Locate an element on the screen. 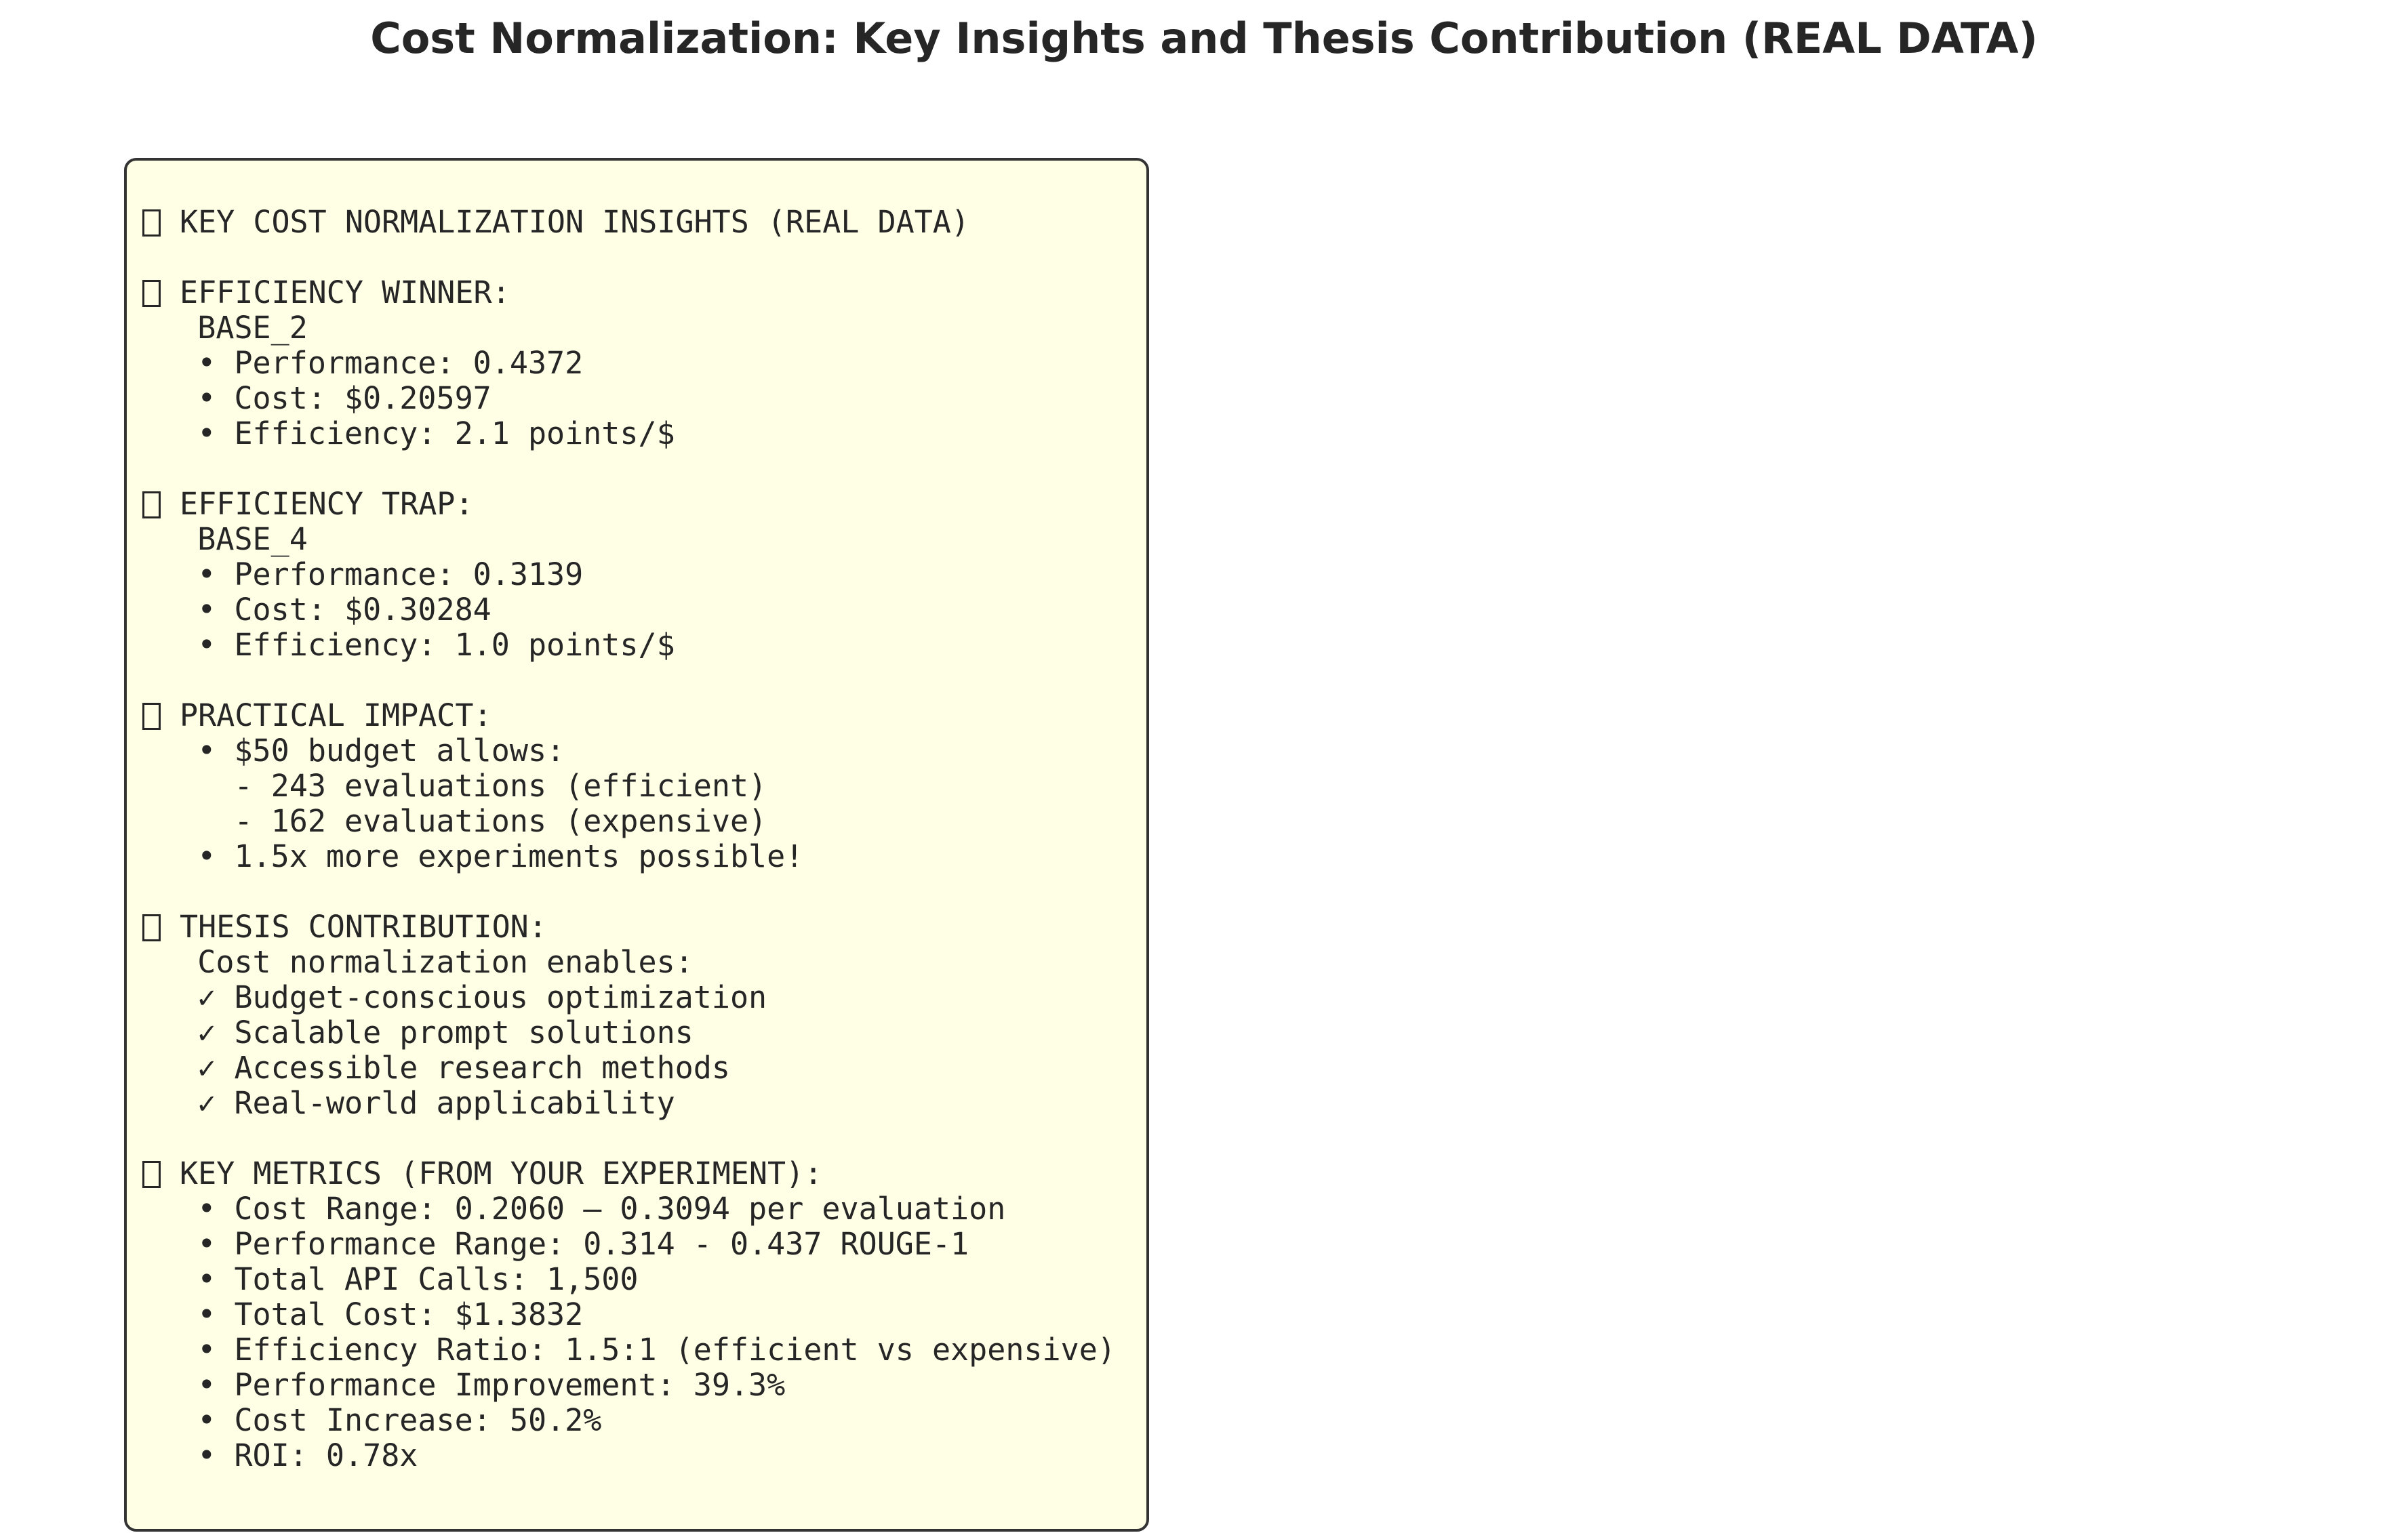  line-text: • Performance: 0.4372 is located at coordinates (363, 363).